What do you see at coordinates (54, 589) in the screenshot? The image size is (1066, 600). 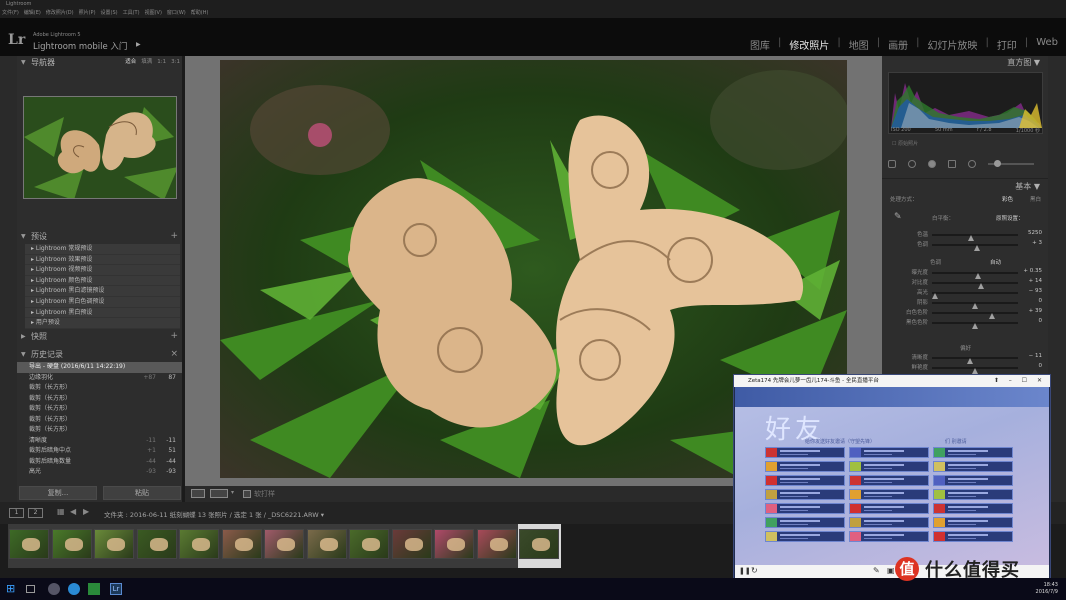 I see `browser-icon` at bounding box center [54, 589].